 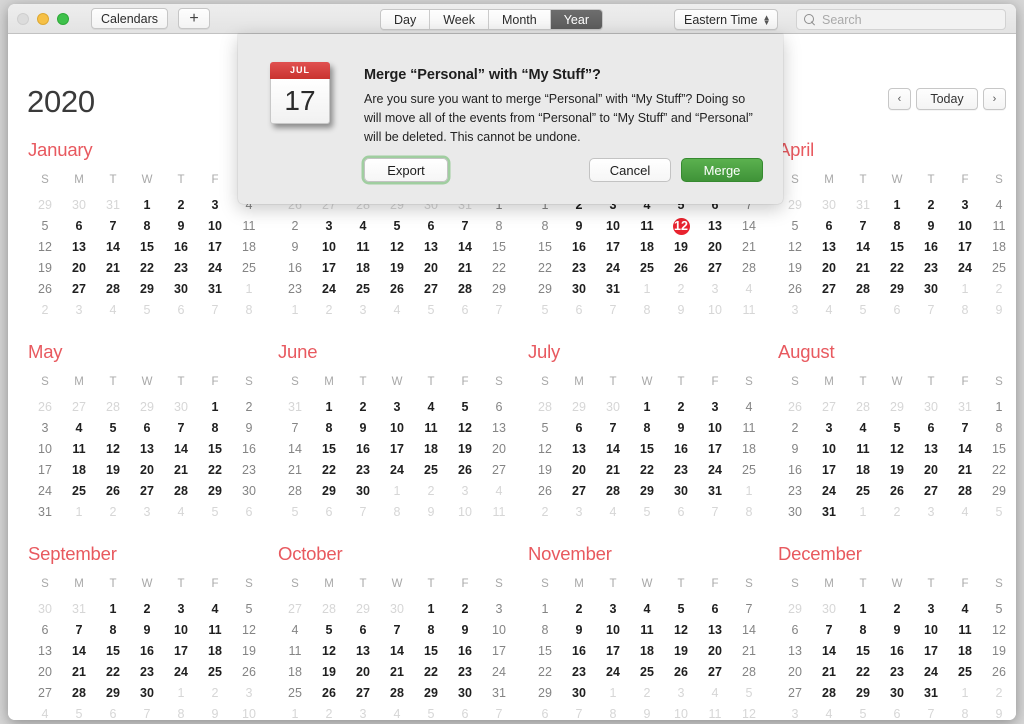 I want to click on date-cell: 12, so click(x=897, y=449).